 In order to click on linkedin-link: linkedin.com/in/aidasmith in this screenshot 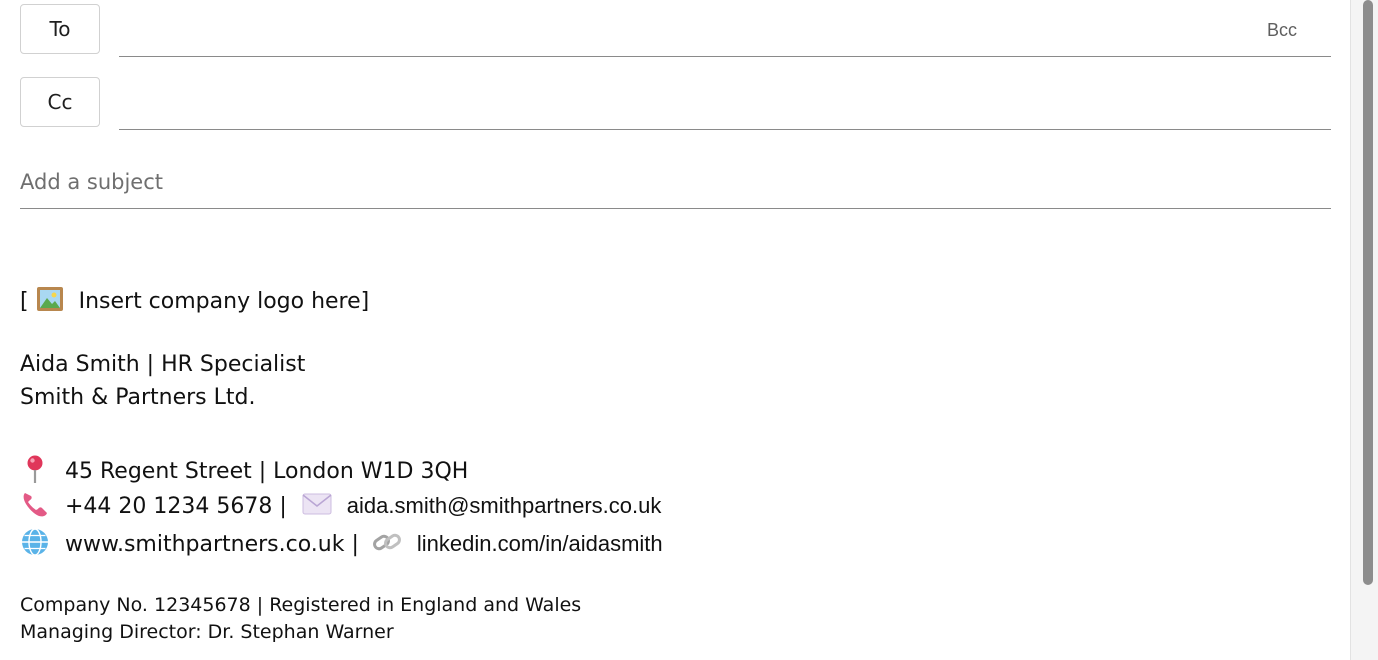, I will do `click(540, 543)`.